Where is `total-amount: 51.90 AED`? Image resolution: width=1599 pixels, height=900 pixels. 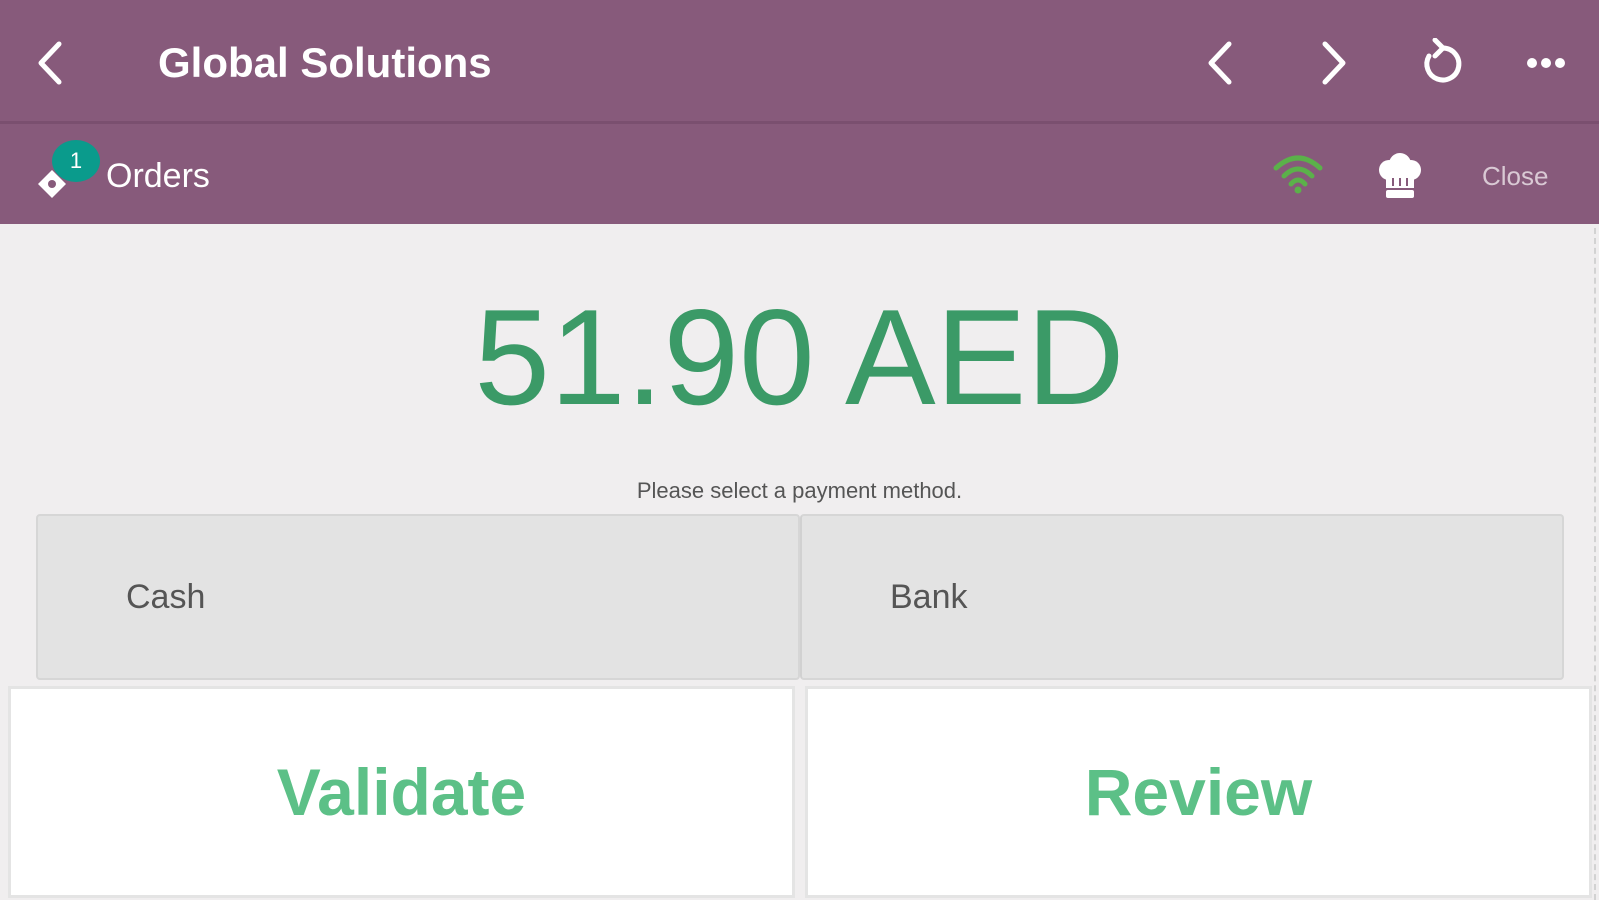 total-amount: 51.90 AED is located at coordinates (799, 357).